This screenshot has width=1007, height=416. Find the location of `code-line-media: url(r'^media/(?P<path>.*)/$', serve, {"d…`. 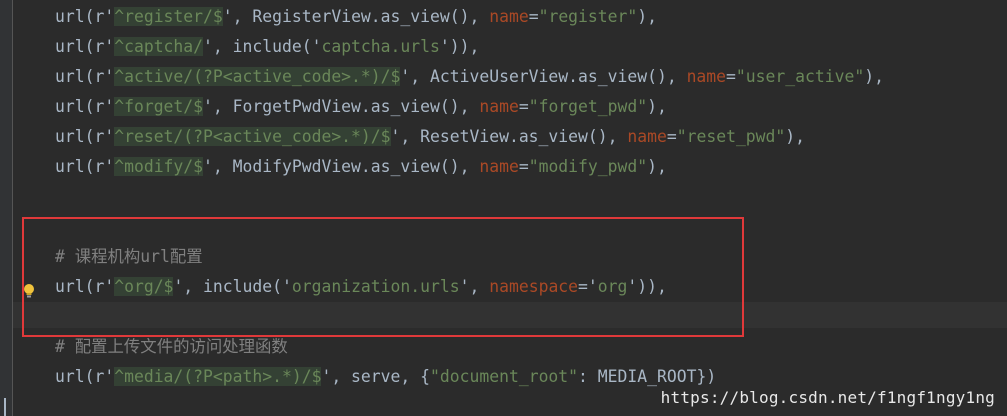

code-line-media: url(r'^media/(?P<path>.*)/$', serve, {"d… is located at coordinates (385, 377).